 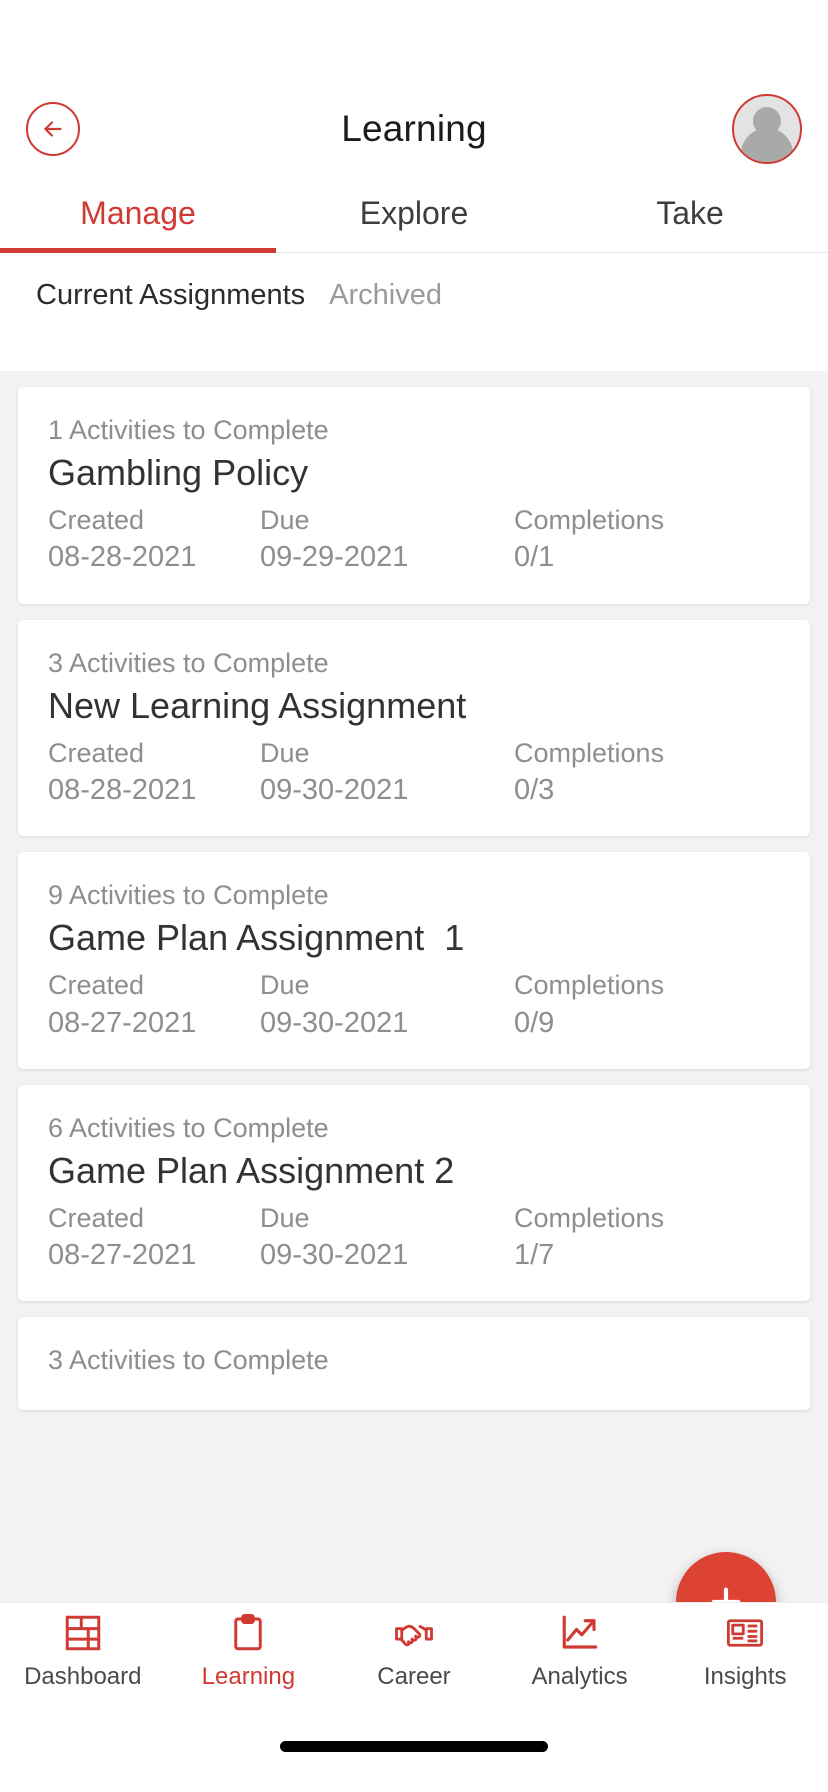 I want to click on home-indicator, so click(x=414, y=1746).